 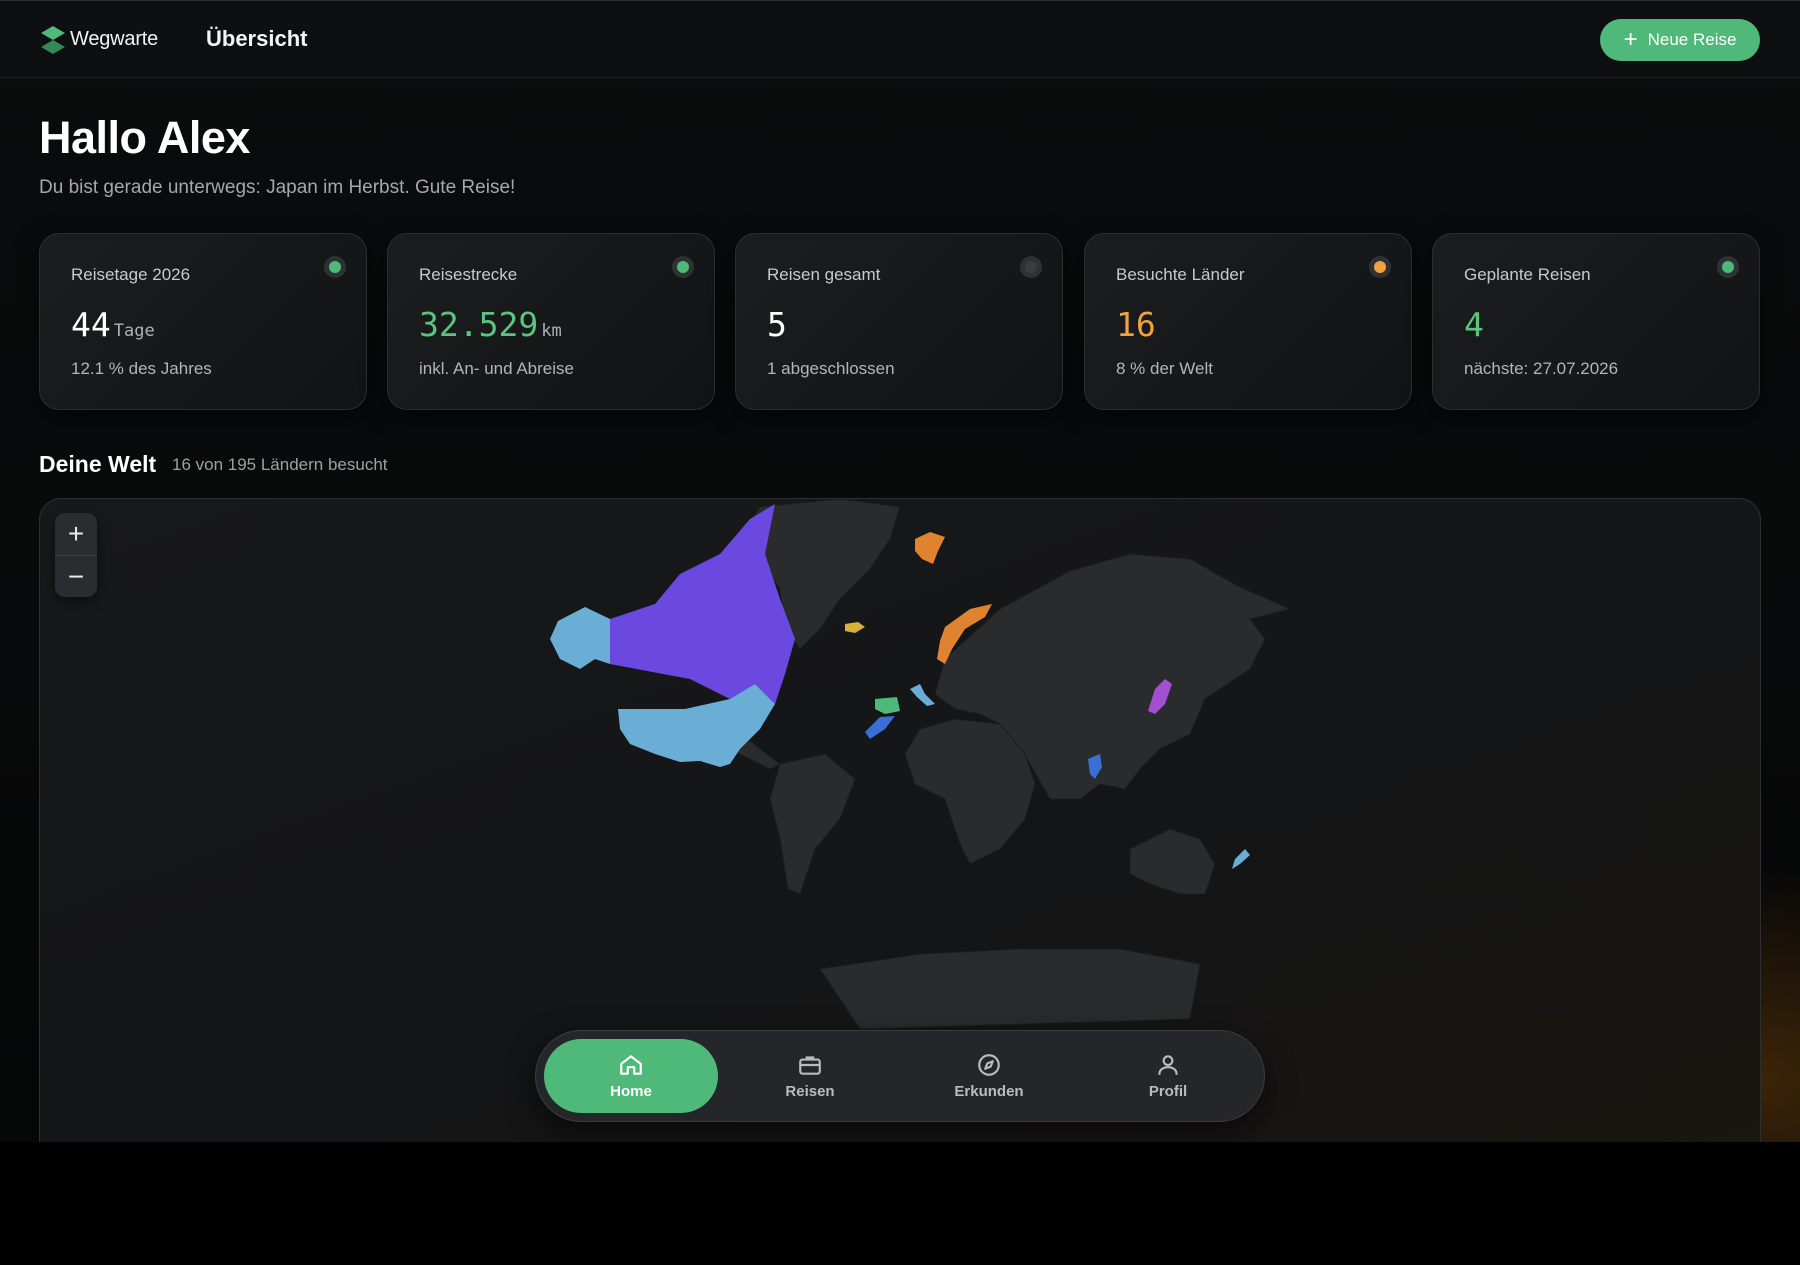 What do you see at coordinates (1630, 39) in the screenshot?
I see `plus-icon: +` at bounding box center [1630, 39].